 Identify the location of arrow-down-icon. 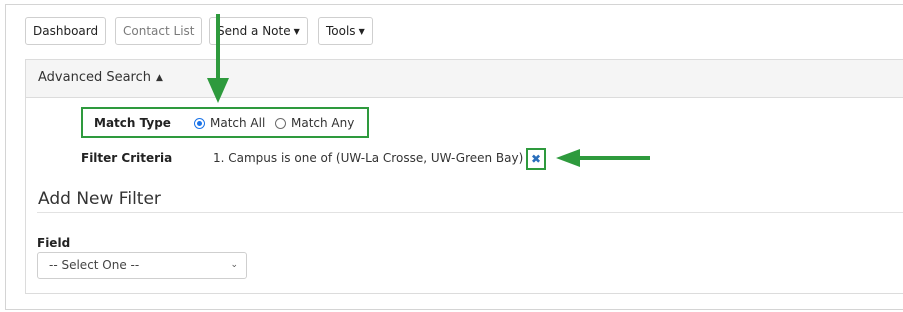
(218, 58).